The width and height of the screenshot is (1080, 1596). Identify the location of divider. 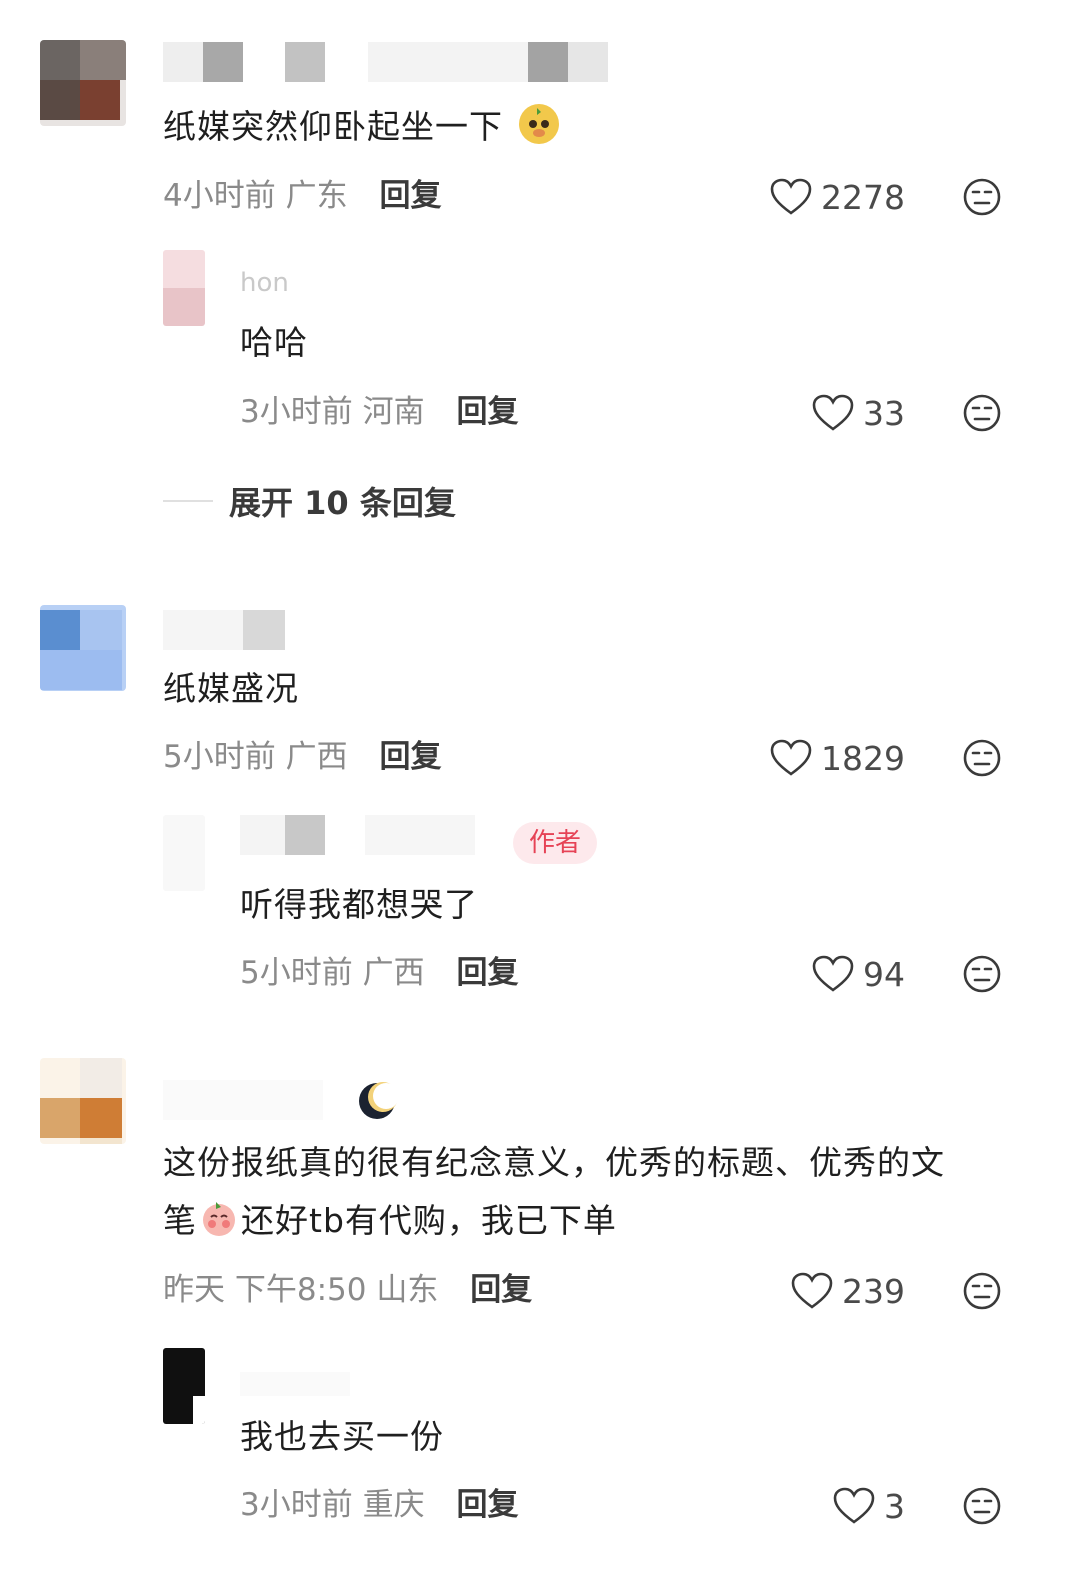
(188, 501).